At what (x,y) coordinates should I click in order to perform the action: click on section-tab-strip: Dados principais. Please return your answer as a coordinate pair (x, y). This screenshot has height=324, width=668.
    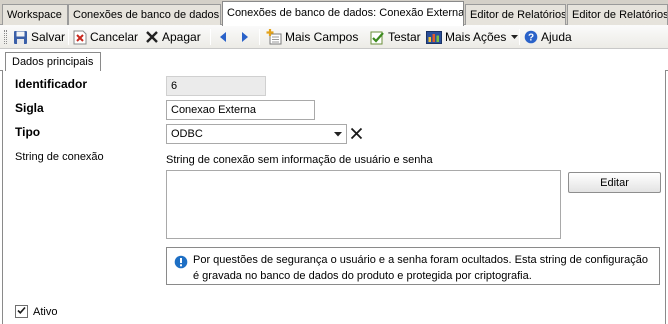
    Looking at the image, I should click on (334, 60).